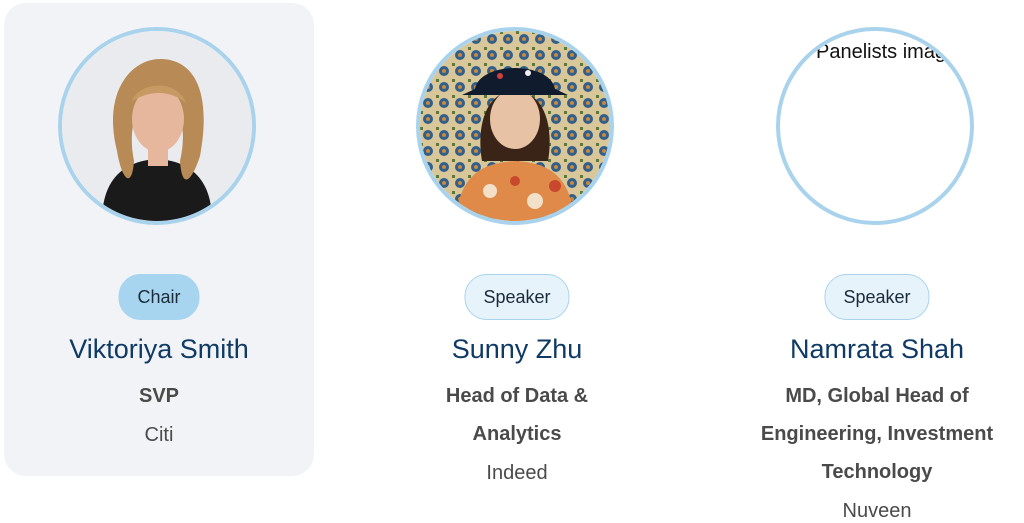 This screenshot has width=1024, height=523. Describe the element at coordinates (159, 297) in the screenshot. I see `role-badge: Chair` at that location.